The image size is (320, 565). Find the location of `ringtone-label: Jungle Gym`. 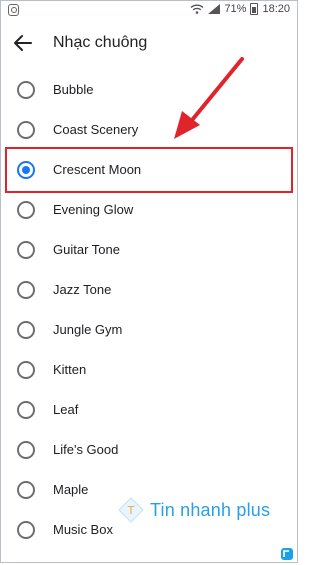

ringtone-label: Jungle Gym is located at coordinates (88, 329).